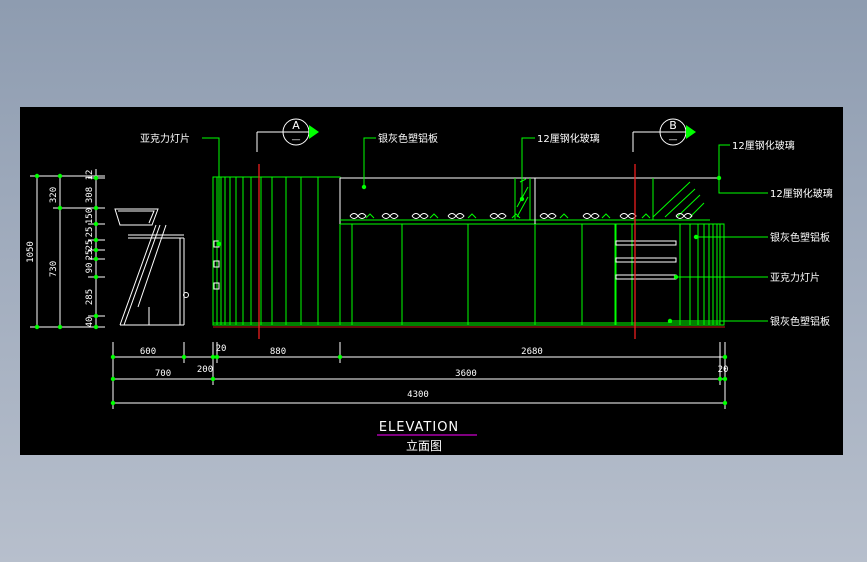 This screenshot has width=867, height=562. Describe the element at coordinates (408, 138) in the screenshot. I see `callout-silver-aluminum-top: 银灰色塑铝板` at that location.